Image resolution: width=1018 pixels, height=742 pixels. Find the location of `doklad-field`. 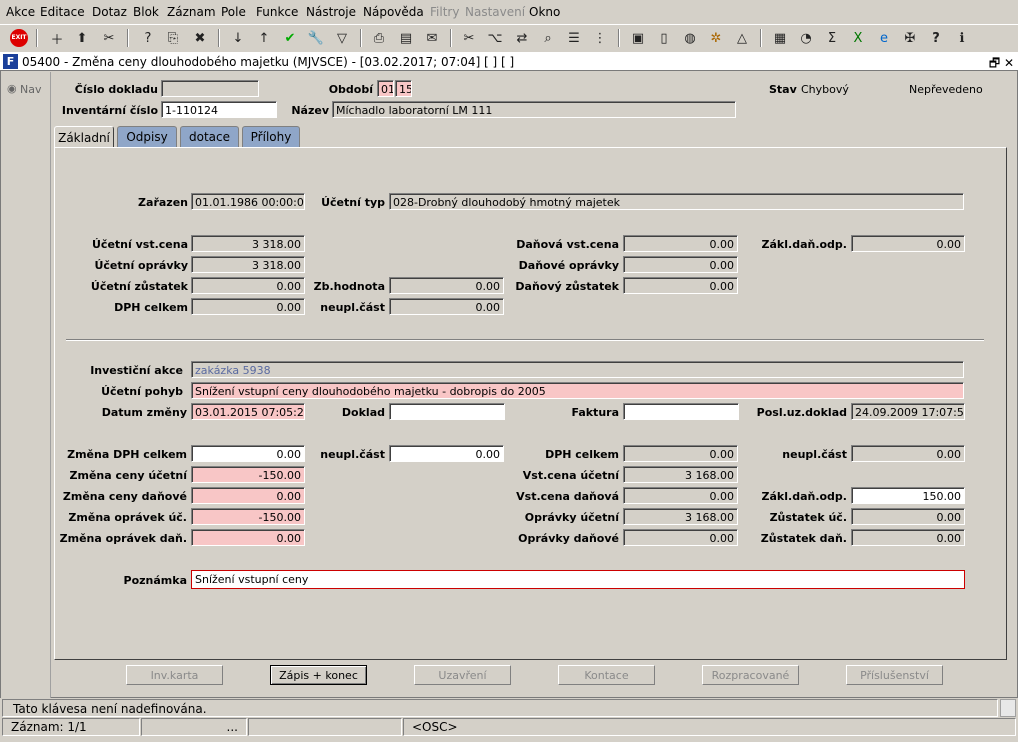

doklad-field is located at coordinates (447, 411).